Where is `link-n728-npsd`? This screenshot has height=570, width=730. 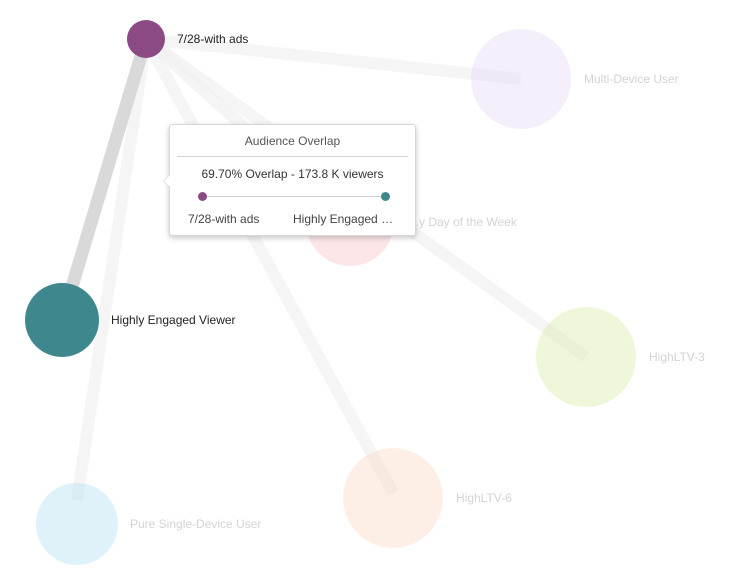
link-n728-npsd is located at coordinates (111, 269).